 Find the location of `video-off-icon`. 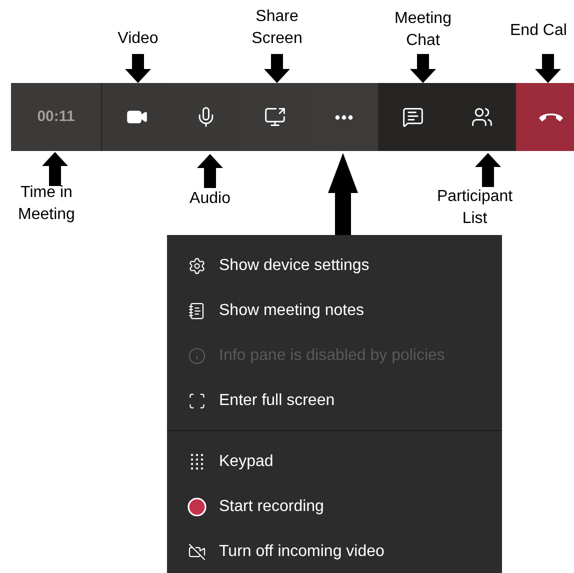

video-off-icon is located at coordinates (197, 551).